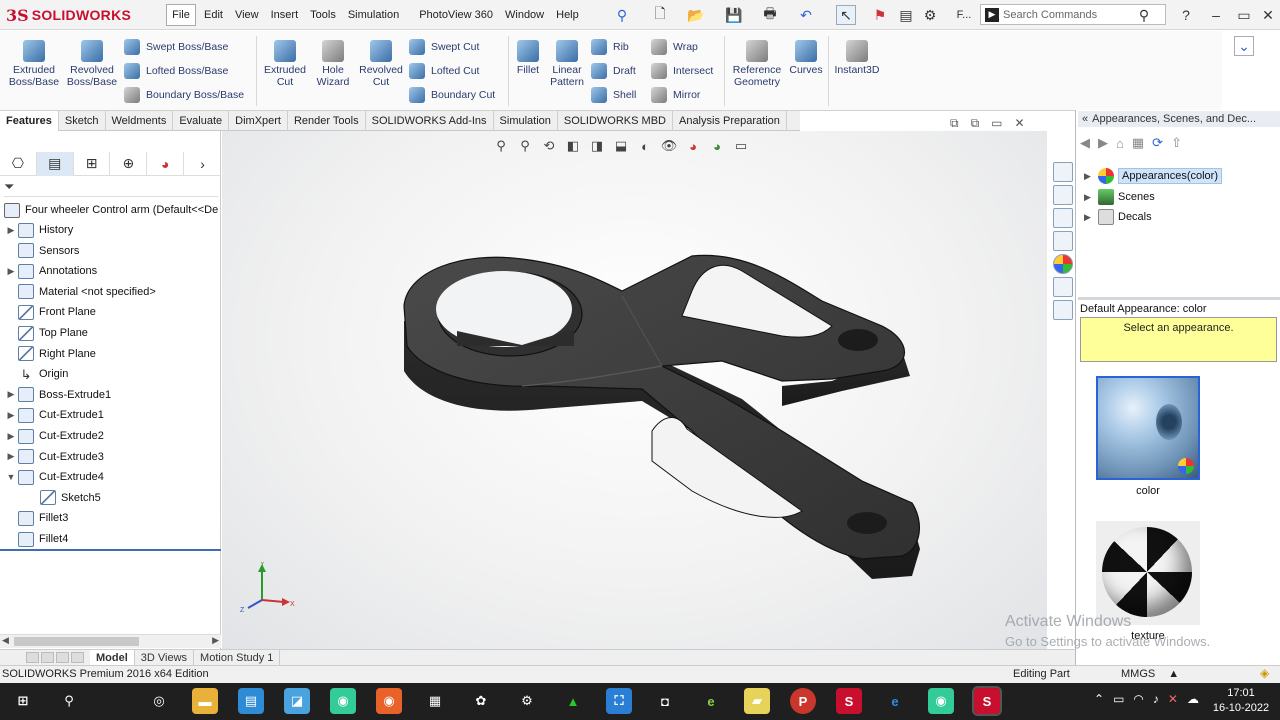 This screenshot has height=720, width=1280. I want to click on onedrive-icon: ☁, so click(1193, 699).